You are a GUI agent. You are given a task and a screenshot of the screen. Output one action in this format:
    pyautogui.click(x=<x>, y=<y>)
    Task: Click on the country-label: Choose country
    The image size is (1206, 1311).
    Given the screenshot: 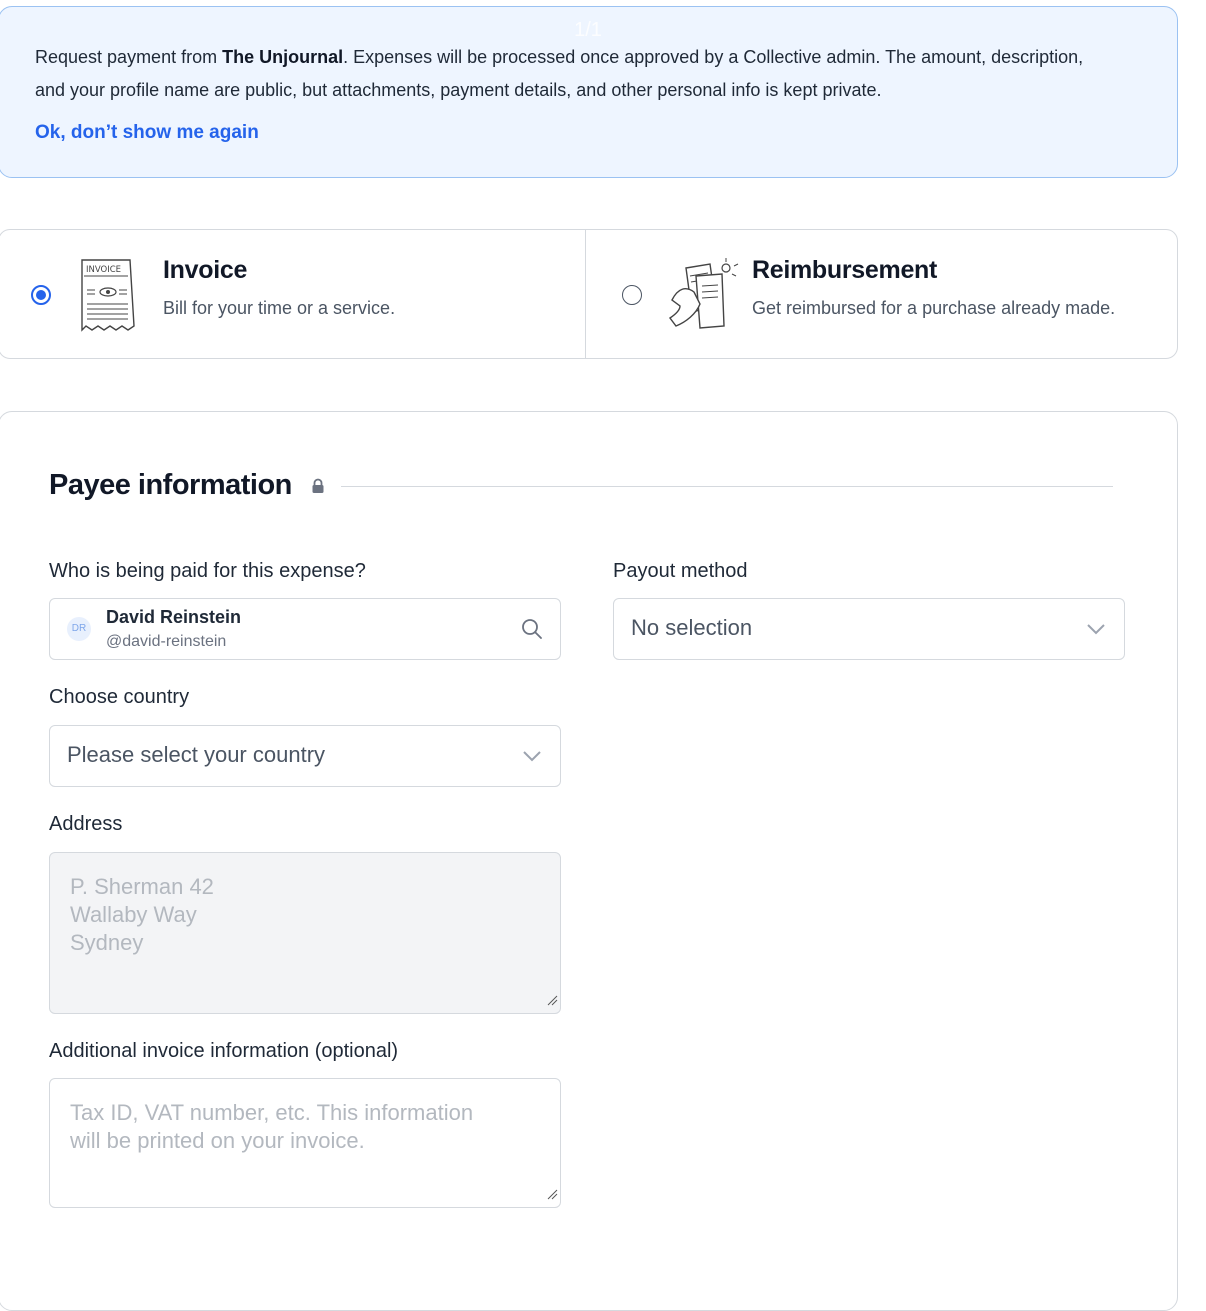 What is the action you would take?
    pyautogui.click(x=119, y=697)
    